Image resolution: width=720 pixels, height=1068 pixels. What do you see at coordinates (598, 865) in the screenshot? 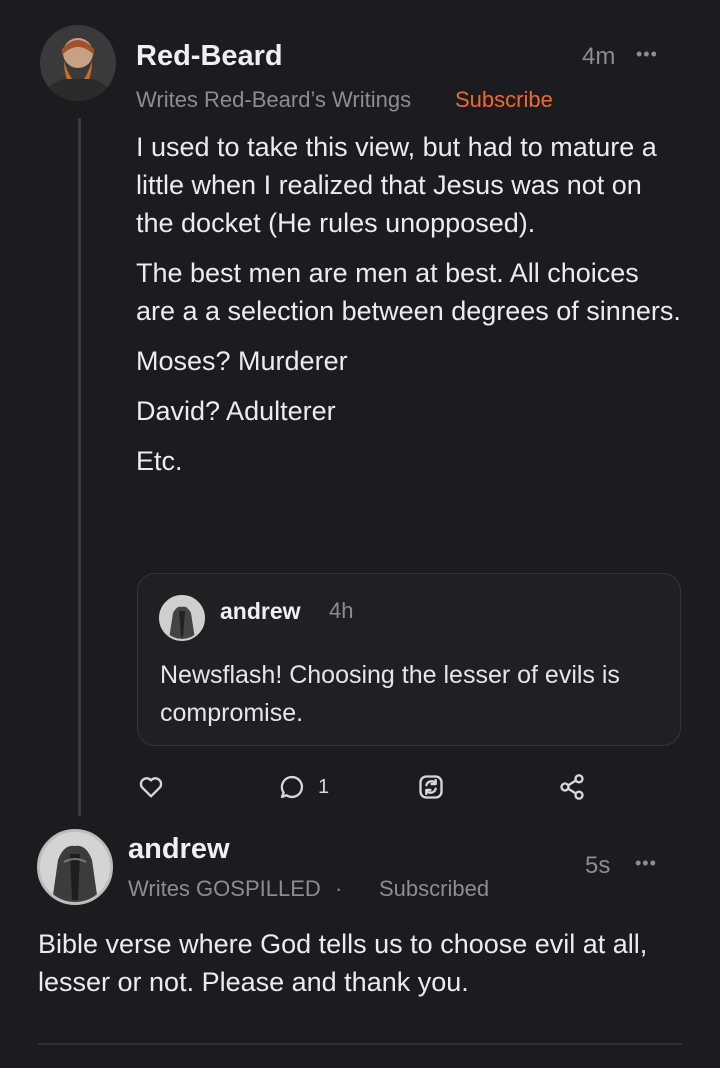
I see `reply-time: 5s` at bounding box center [598, 865].